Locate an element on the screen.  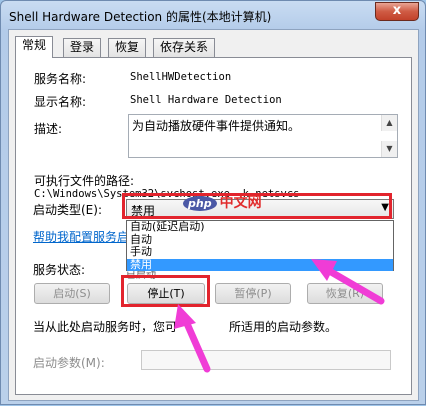
tab-recovery: 恢复 is located at coordinates (127, 47).